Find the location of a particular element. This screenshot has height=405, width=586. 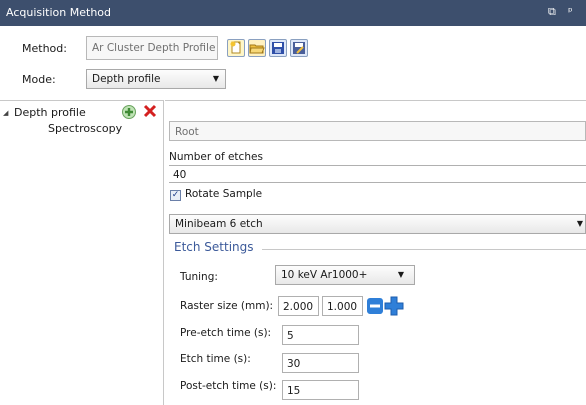

tuning-label: Tuning: is located at coordinates (199, 277).